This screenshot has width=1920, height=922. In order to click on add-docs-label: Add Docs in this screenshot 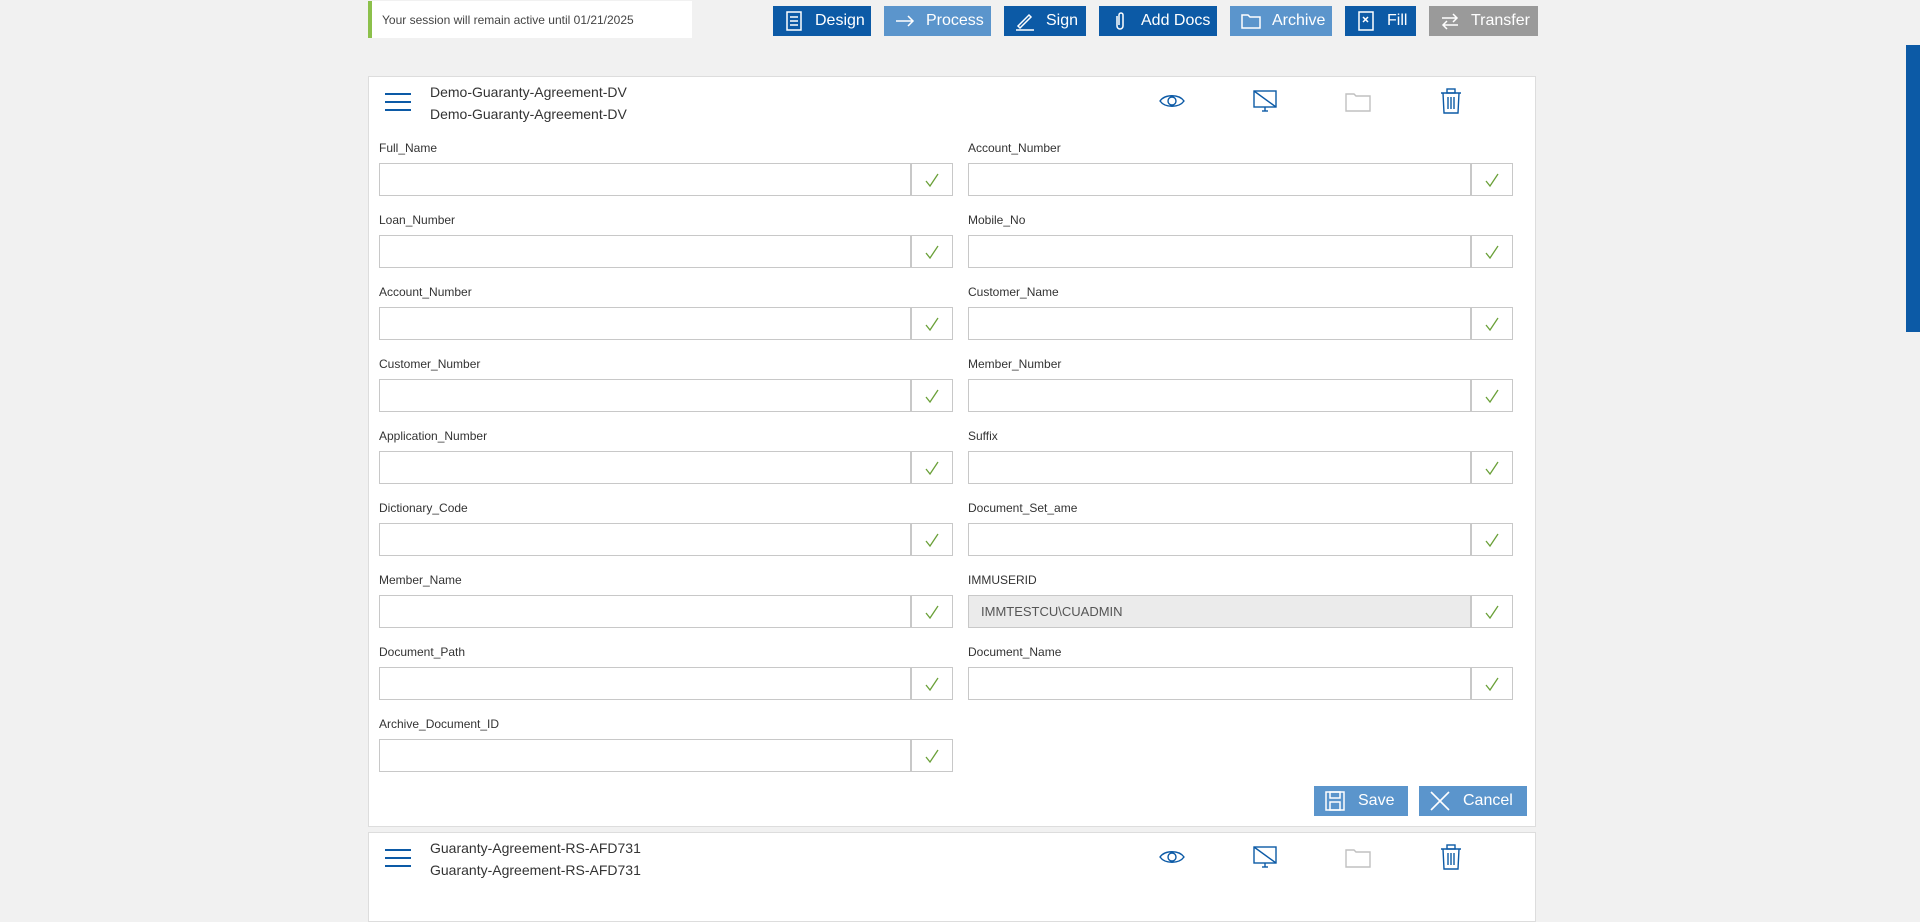, I will do `click(1176, 20)`.